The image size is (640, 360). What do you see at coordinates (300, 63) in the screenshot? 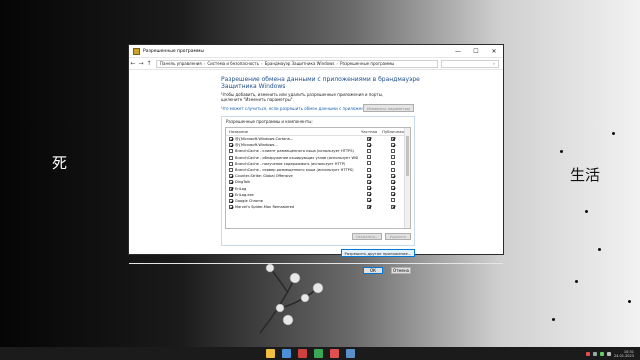
I see `breadcrumb-firewall: Брандмауэр Защитника Windows` at bounding box center [300, 63].